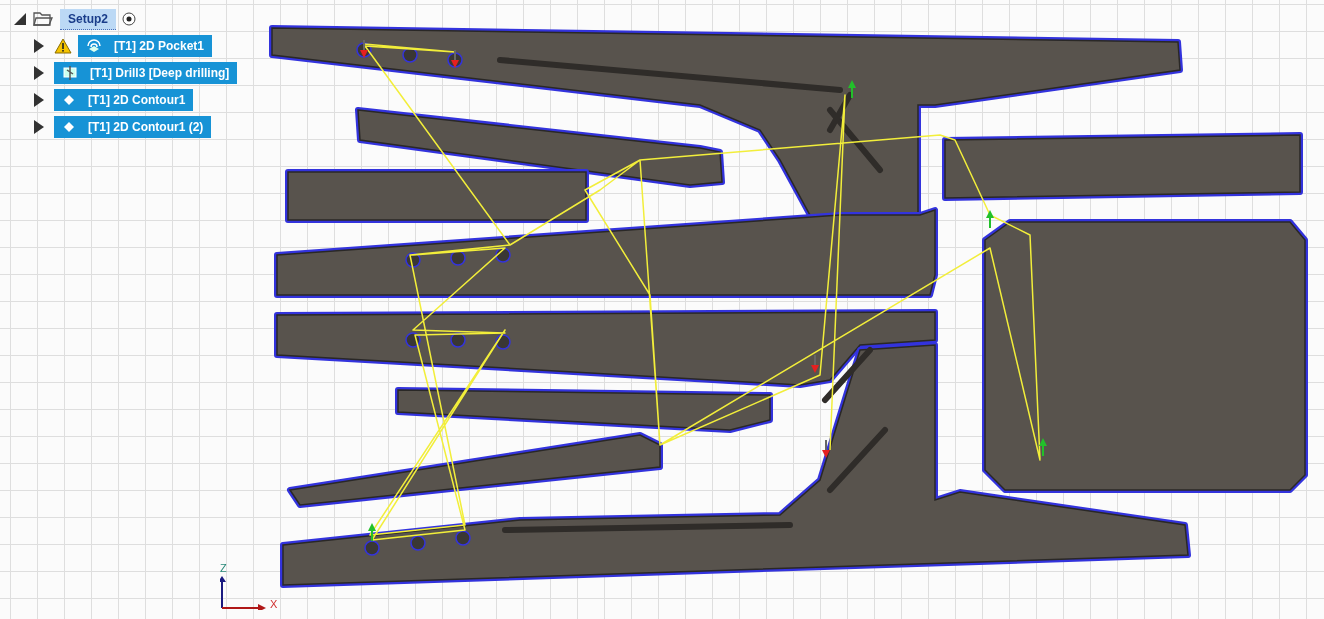 This screenshot has width=1324, height=619. I want to click on drill-icon, so click(70, 73).